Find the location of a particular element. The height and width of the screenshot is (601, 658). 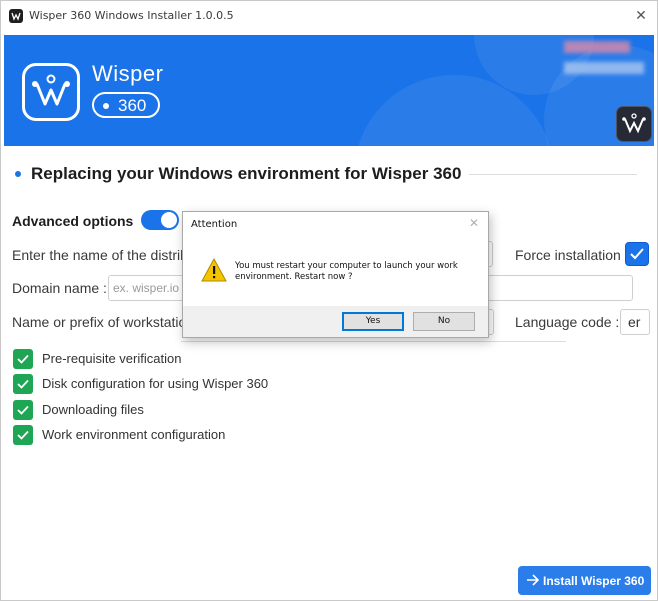

wisper-w-small-icon is located at coordinates (634, 123).